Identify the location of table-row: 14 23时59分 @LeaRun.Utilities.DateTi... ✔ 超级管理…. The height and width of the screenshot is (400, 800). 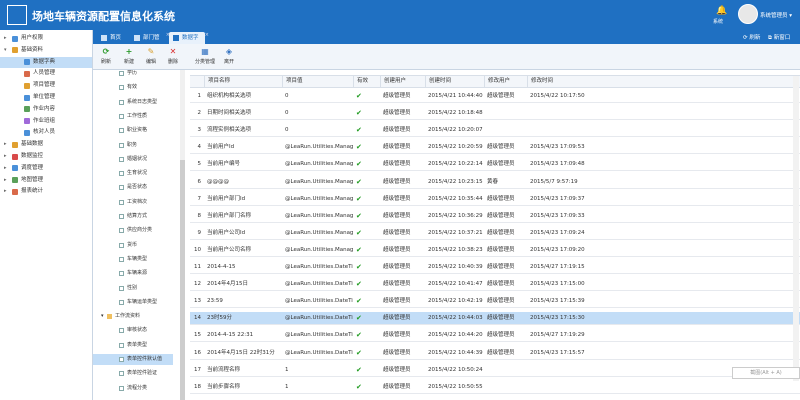
(495, 319).